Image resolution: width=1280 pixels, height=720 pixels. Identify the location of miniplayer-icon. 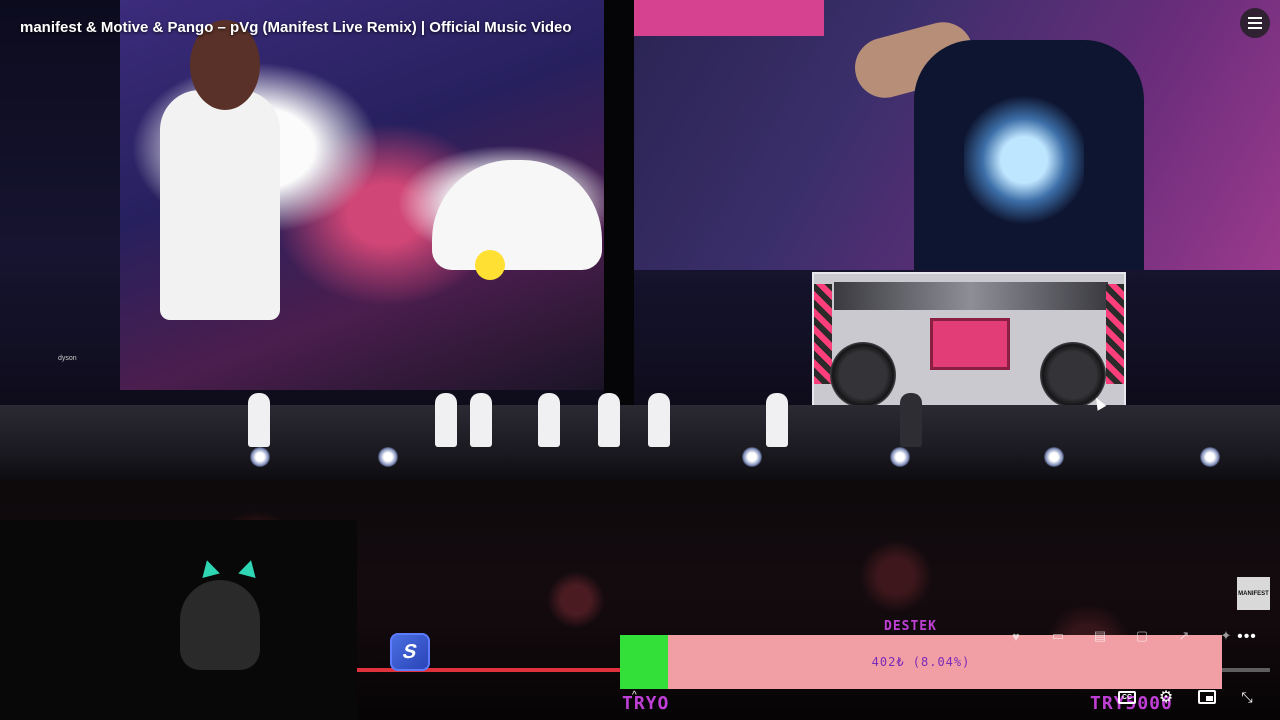
(1207, 697).